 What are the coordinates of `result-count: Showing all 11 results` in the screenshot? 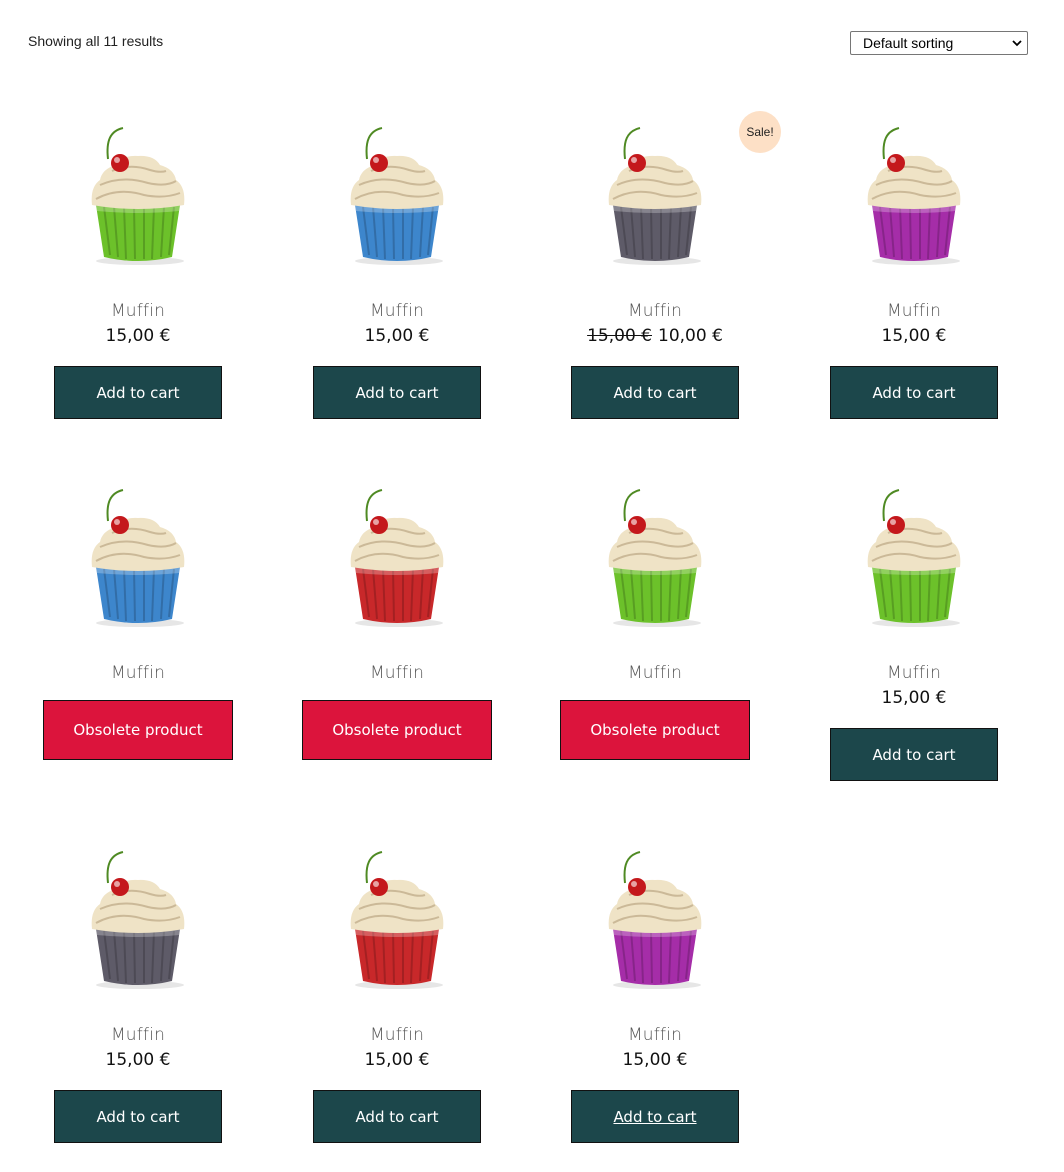 It's located at (96, 41).